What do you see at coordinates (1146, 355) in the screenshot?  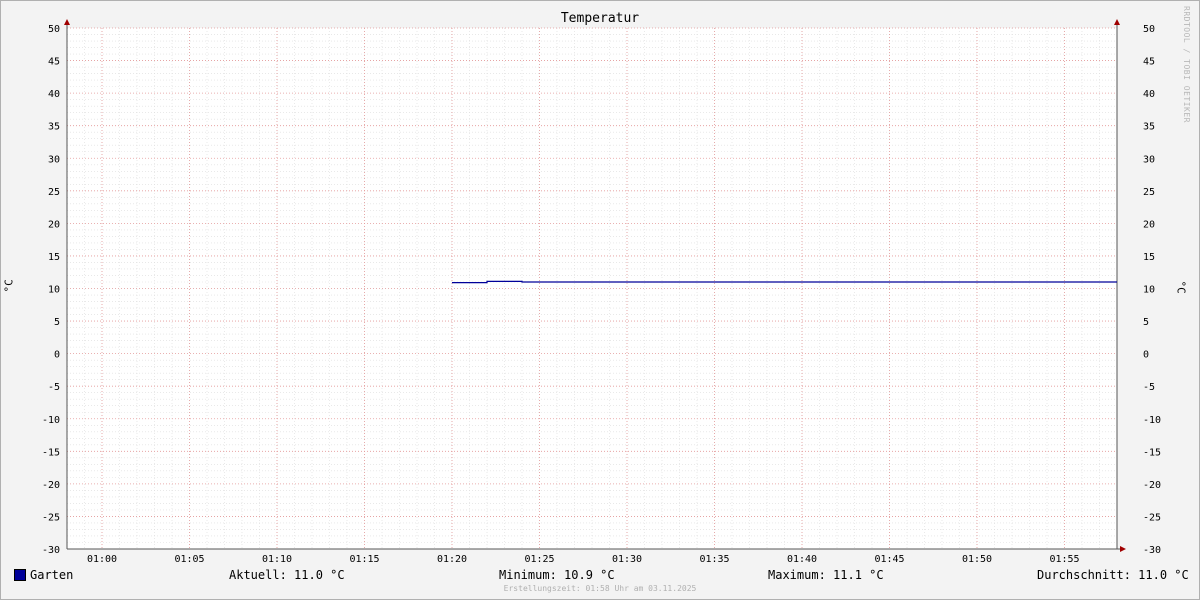 I see `y-tick-label-right: 0` at bounding box center [1146, 355].